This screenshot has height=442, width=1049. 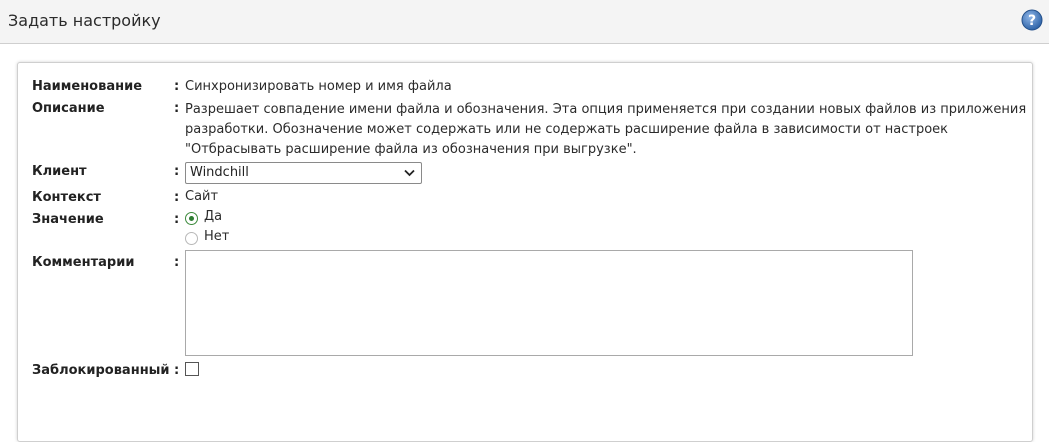 I want to click on locked-label: Заблокированный, so click(x=101, y=370).